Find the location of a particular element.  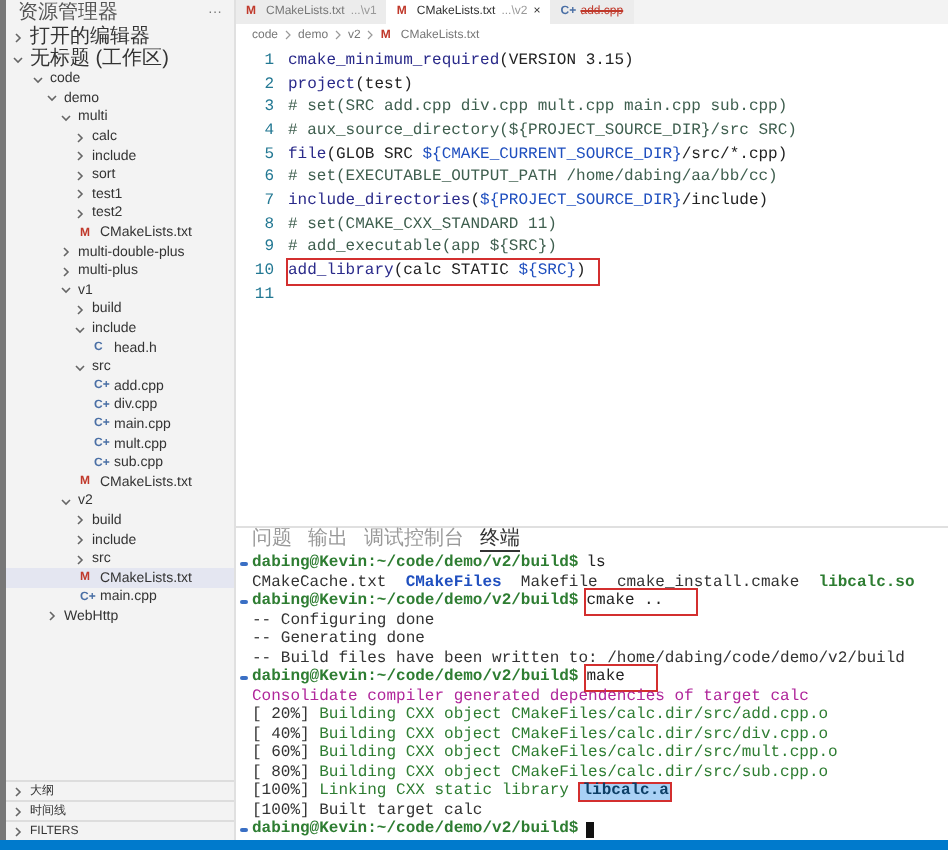

code-text: (GLOB SRC is located at coordinates (370, 155).